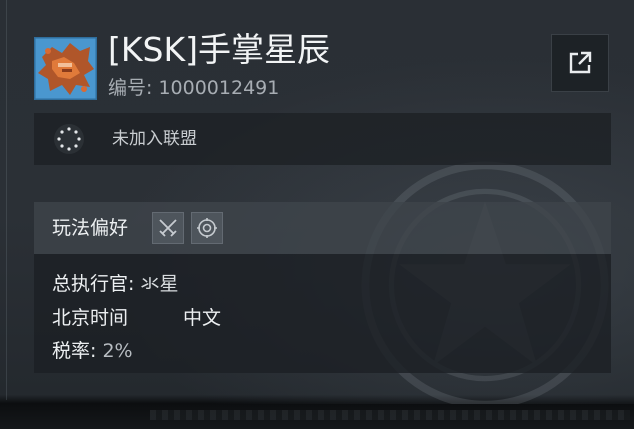  I want to click on player-id: 编号: 1000012491, so click(193, 88).